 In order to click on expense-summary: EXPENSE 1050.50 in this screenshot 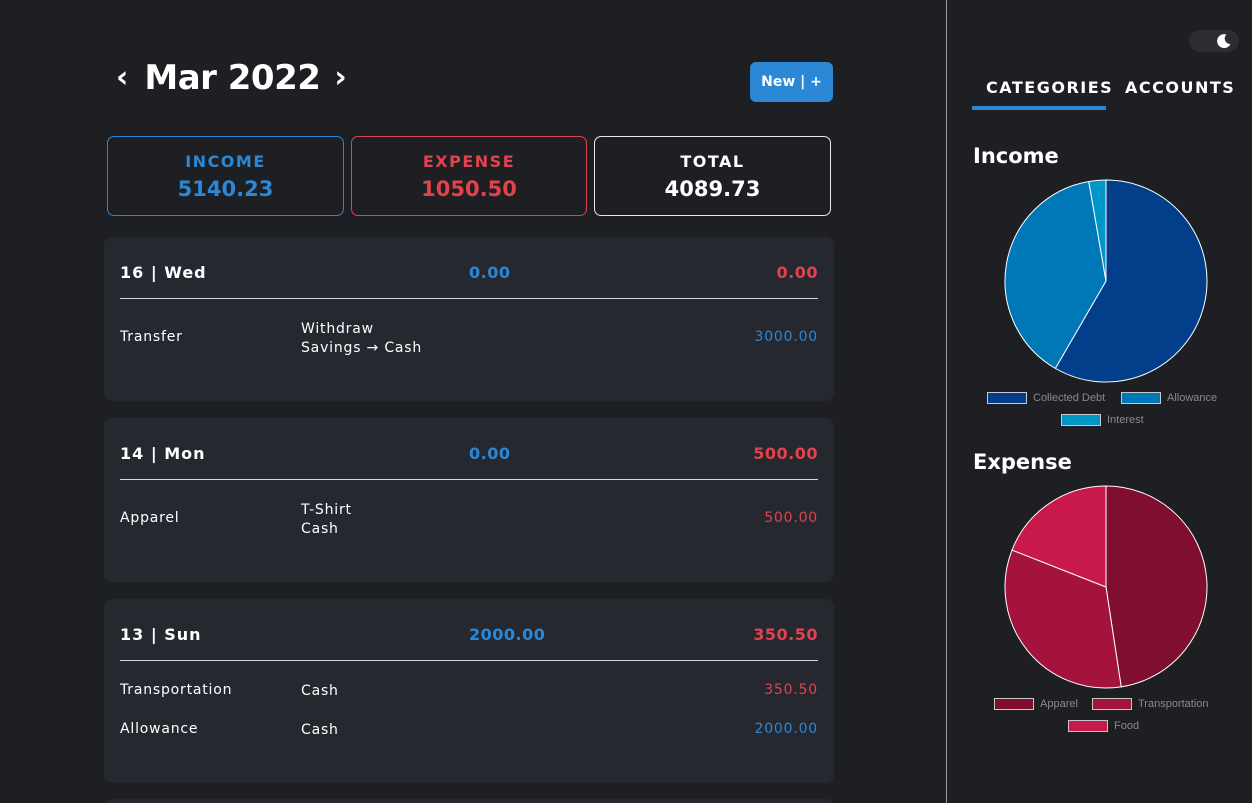, I will do `click(469, 176)`.